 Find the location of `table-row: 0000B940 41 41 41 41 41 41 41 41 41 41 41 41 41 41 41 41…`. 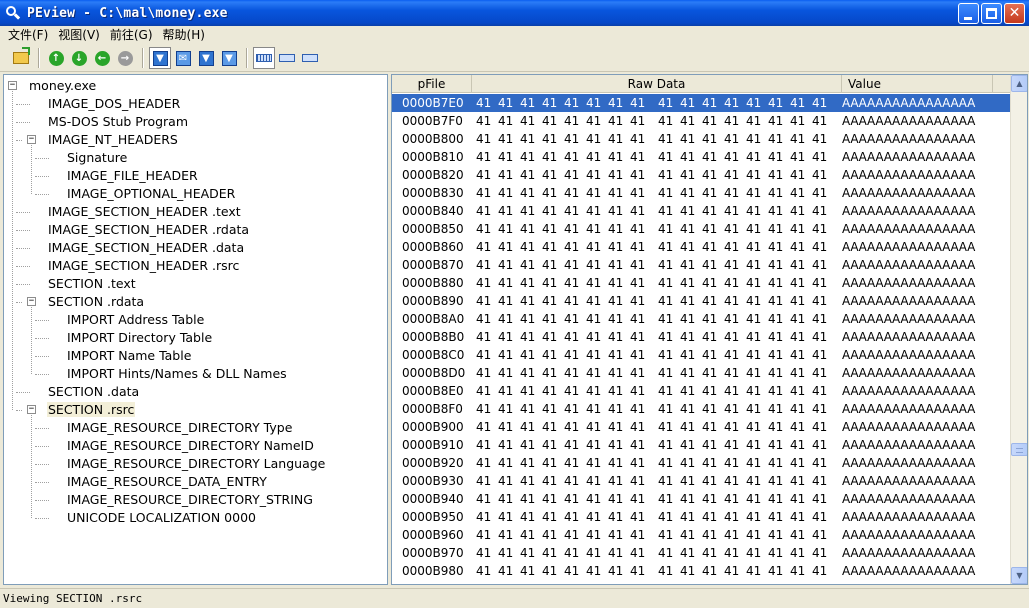

table-row: 0000B940 41 41 41 41 41 41 41 41 41 41 41 41 41 41 41 41… is located at coordinates (701, 499).